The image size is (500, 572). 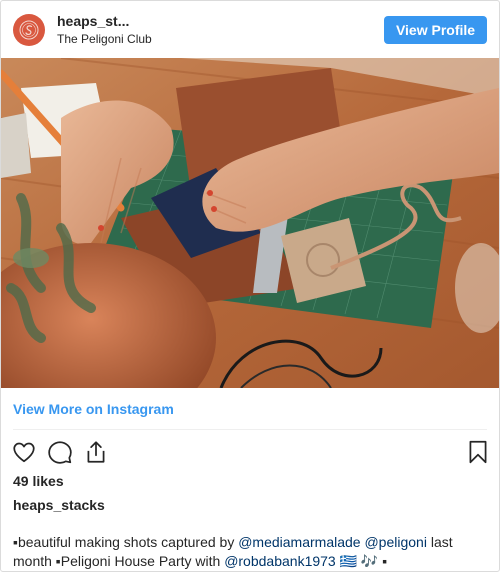 What do you see at coordinates (126, 542) in the screenshot?
I see `caption-text-part: ▪beautiful making shots captured by` at bounding box center [126, 542].